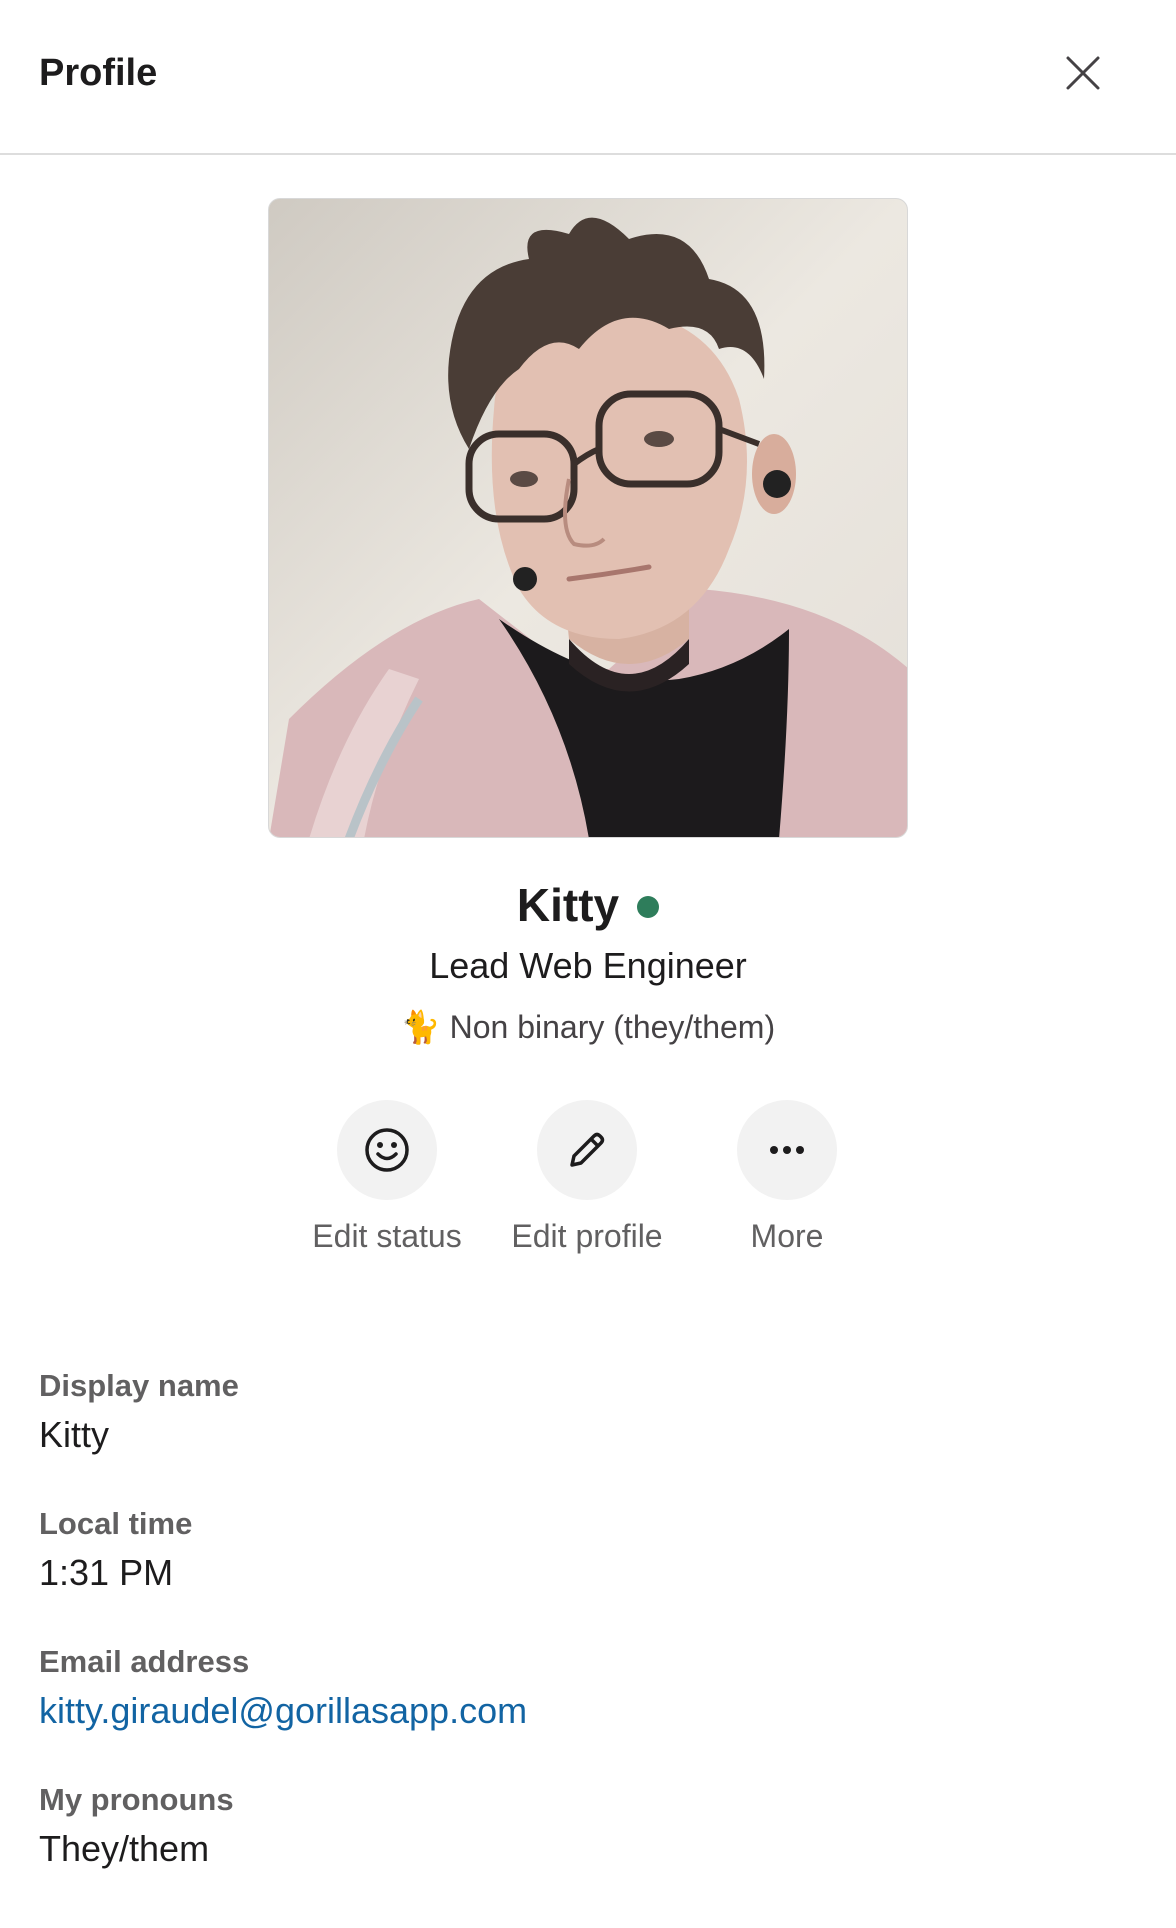 This screenshot has height=1928, width=1176. What do you see at coordinates (124, 1848) in the screenshot?
I see `field-value: They/them` at bounding box center [124, 1848].